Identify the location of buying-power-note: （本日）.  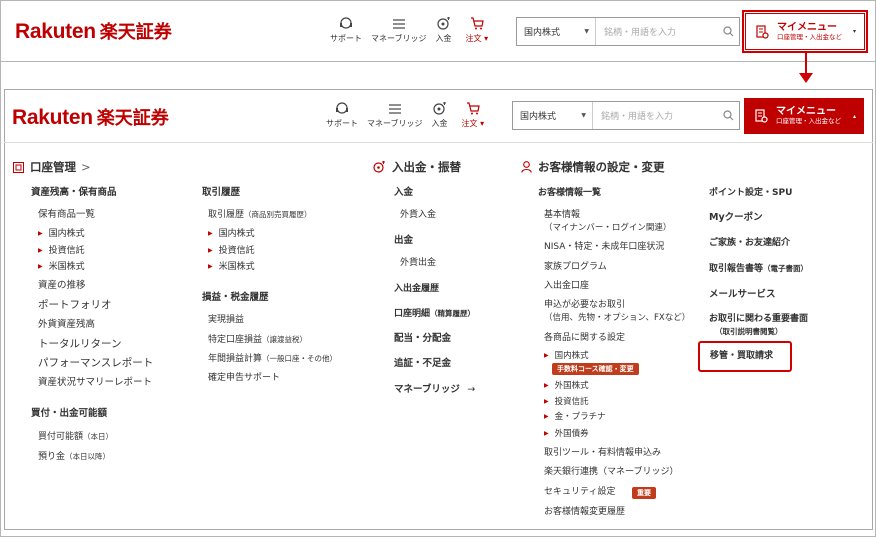
(98, 436).